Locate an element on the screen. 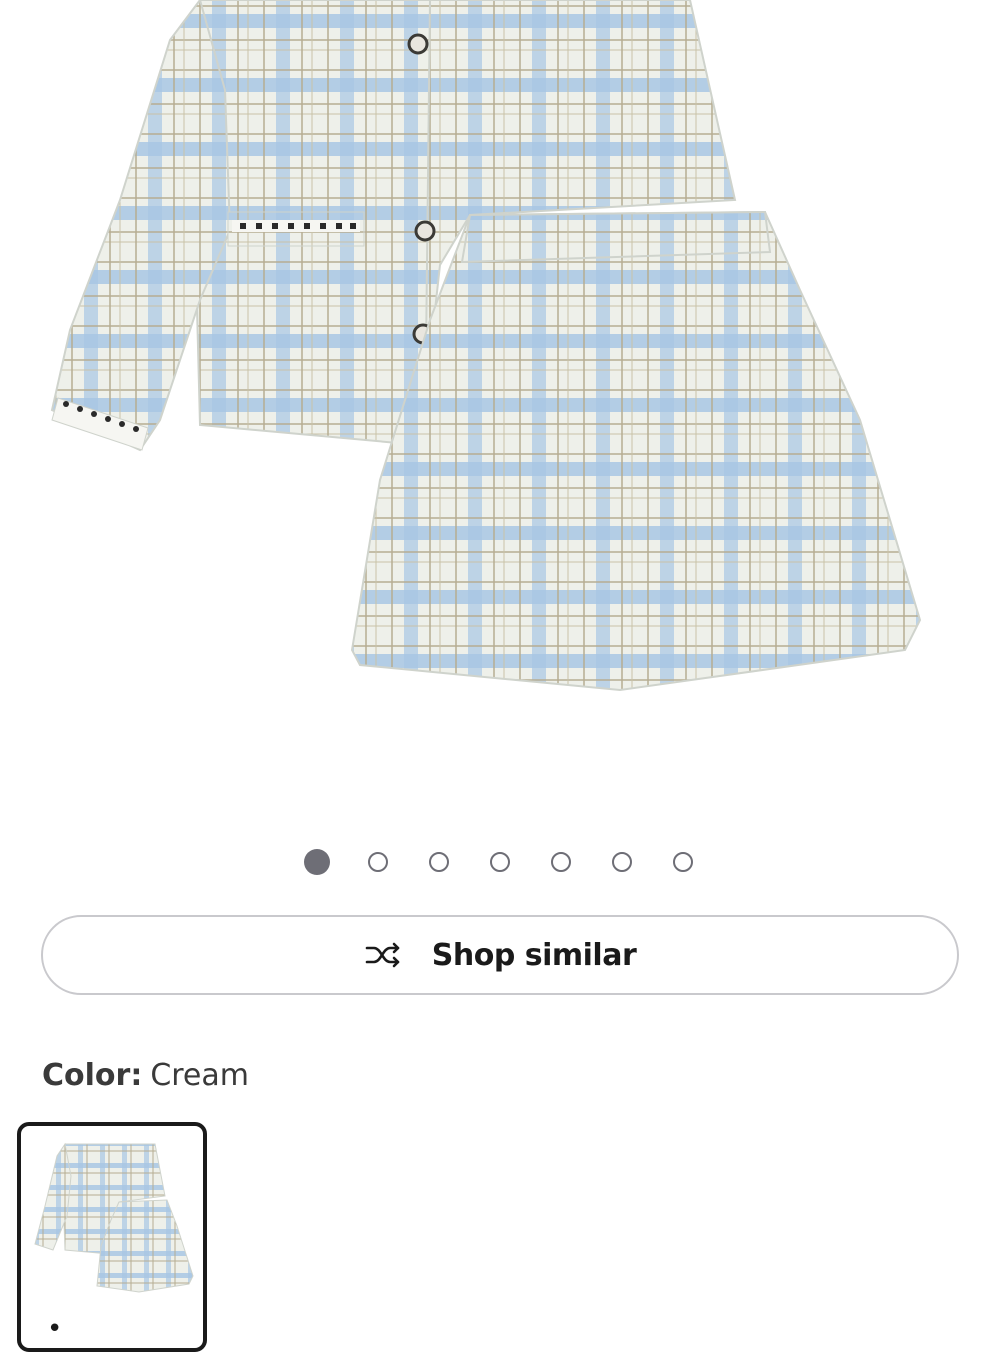  color-value: Cream is located at coordinates (199, 1075).